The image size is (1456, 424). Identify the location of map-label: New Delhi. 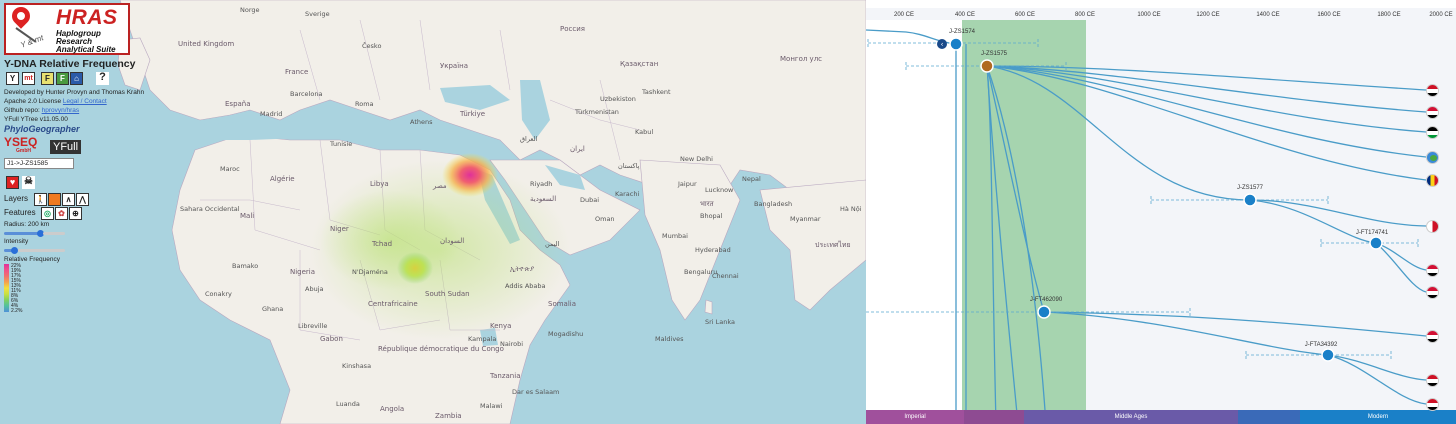
(696, 159).